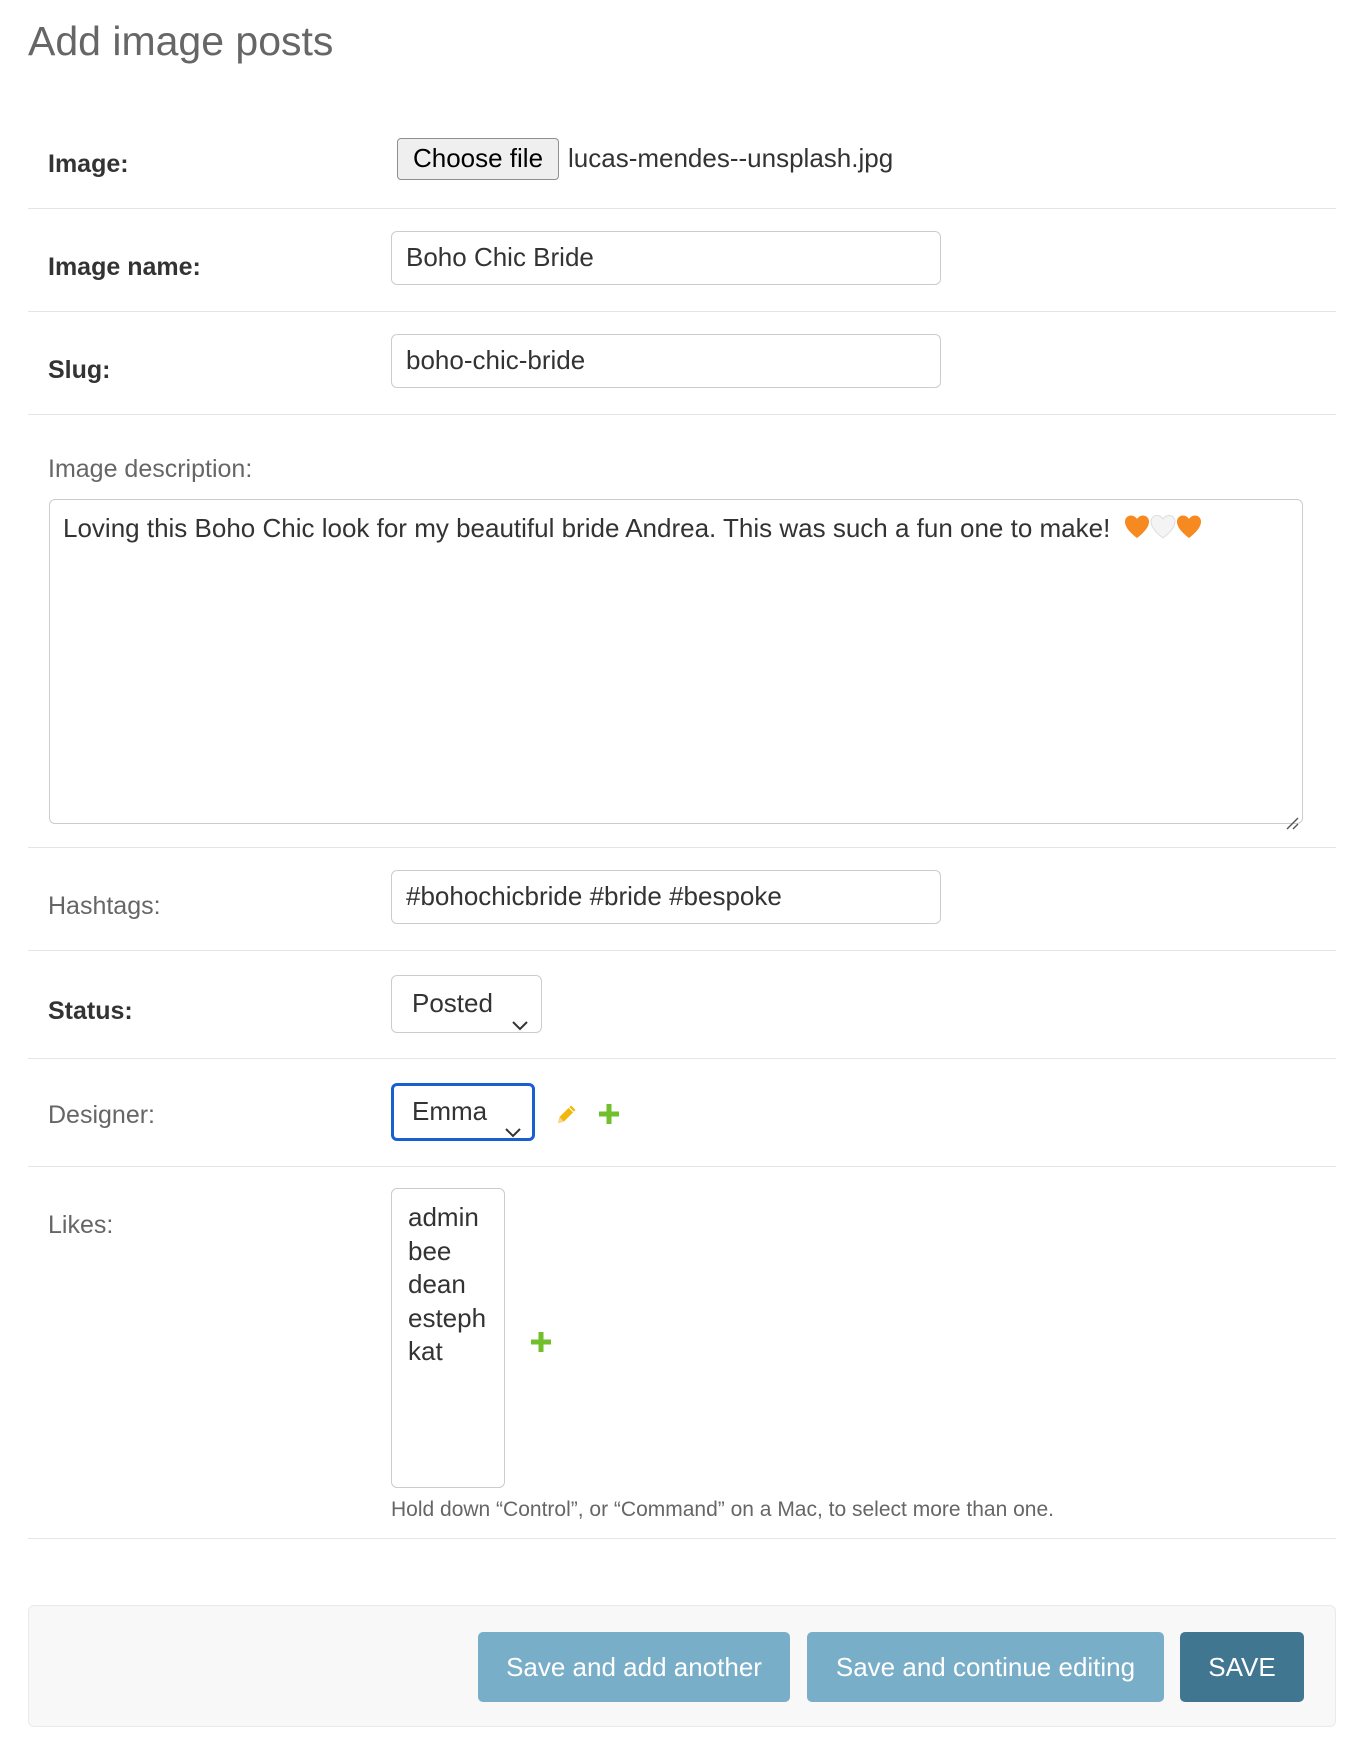 The height and width of the screenshot is (1748, 1368). I want to click on save-and-continue-editing-button: Save and continue editing, so click(985, 1667).